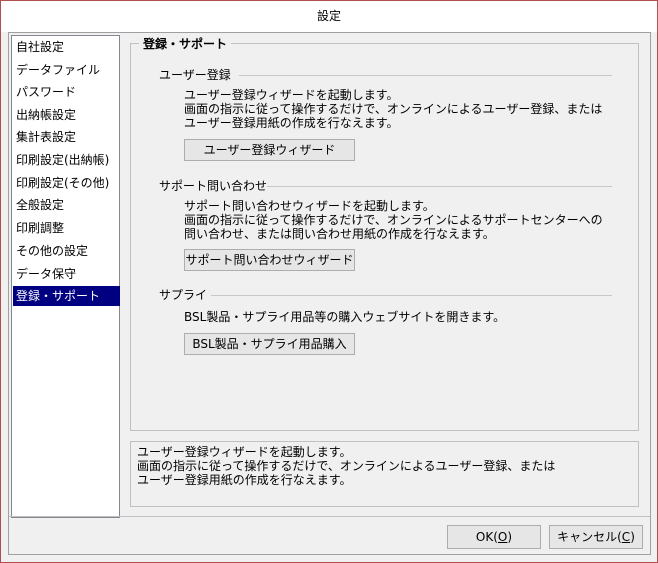 This screenshot has height=563, width=658. Describe the element at coordinates (269, 150) in the screenshot. I see `user-registration-wizard-button: ユーザー登録ウィザード` at that location.